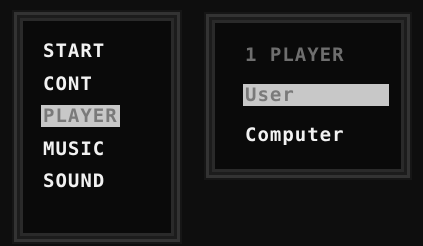 This screenshot has width=423, height=246. I want to click on menu-item-label: SOUND, so click(74, 181).